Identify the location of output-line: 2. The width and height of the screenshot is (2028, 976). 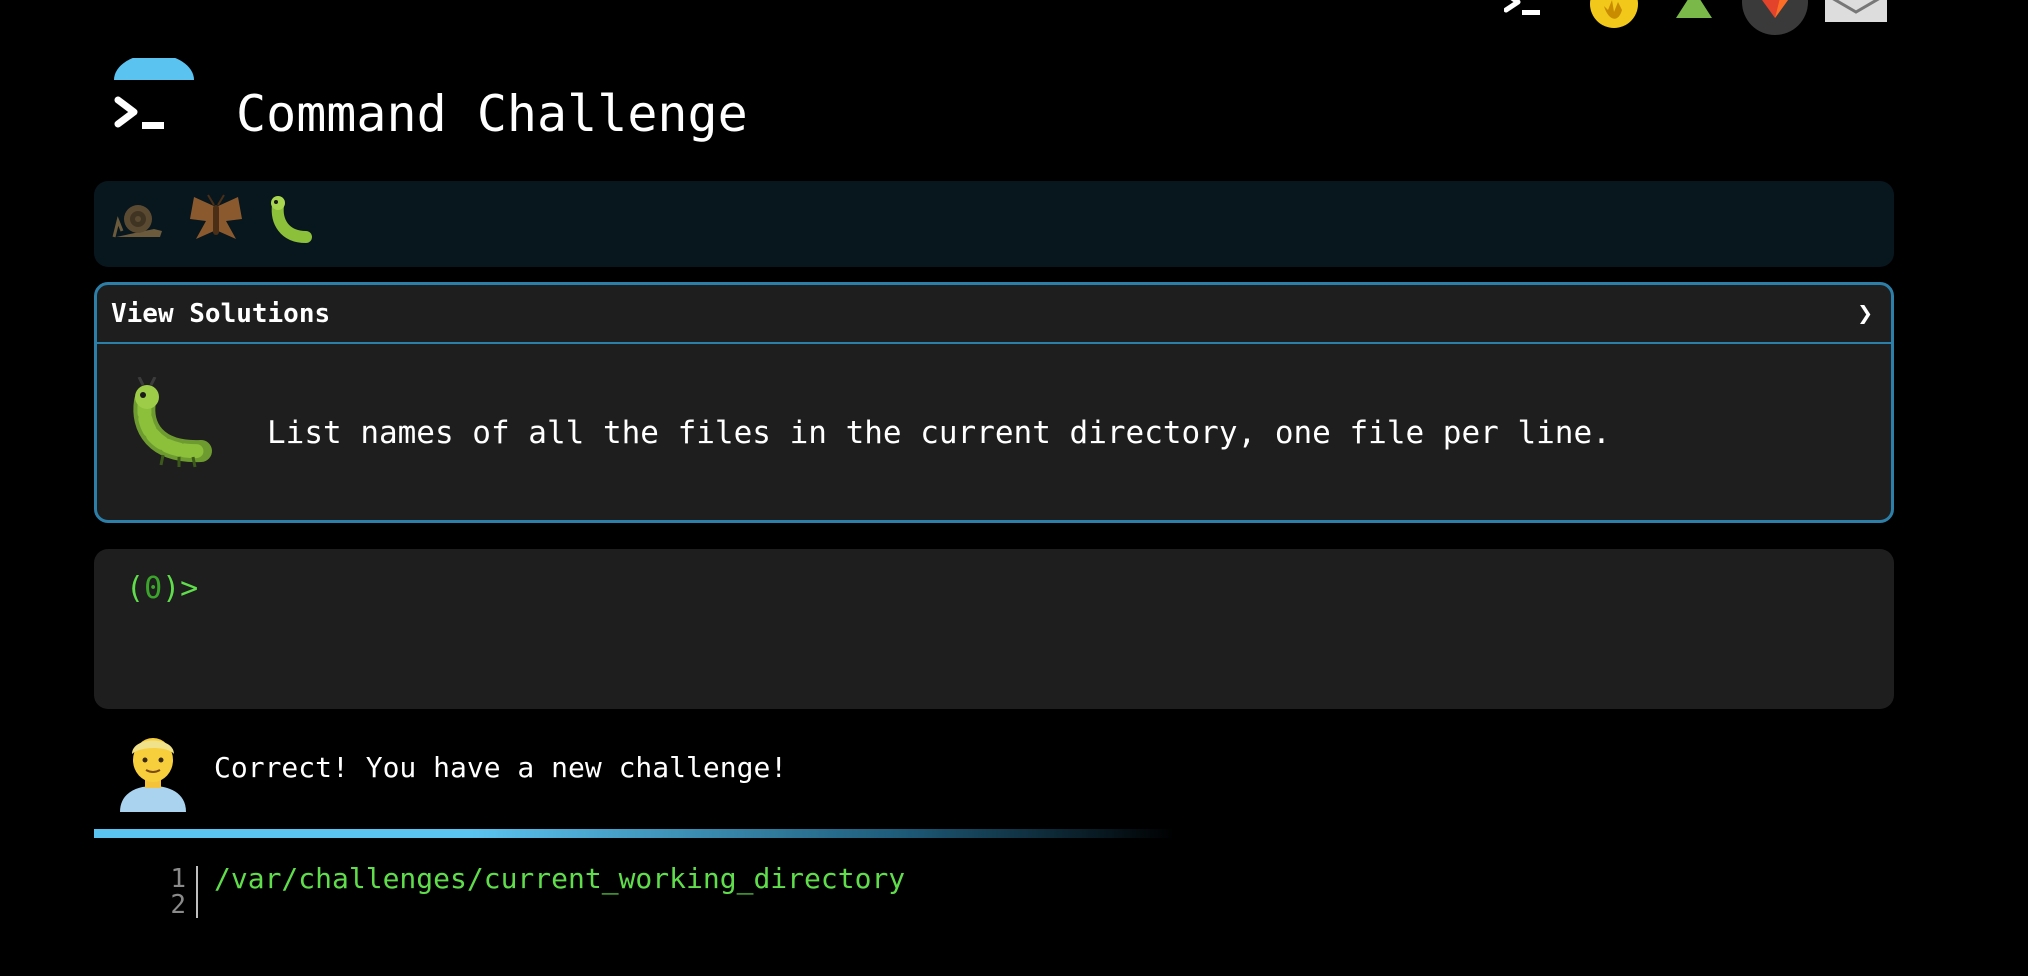
(1000, 905).